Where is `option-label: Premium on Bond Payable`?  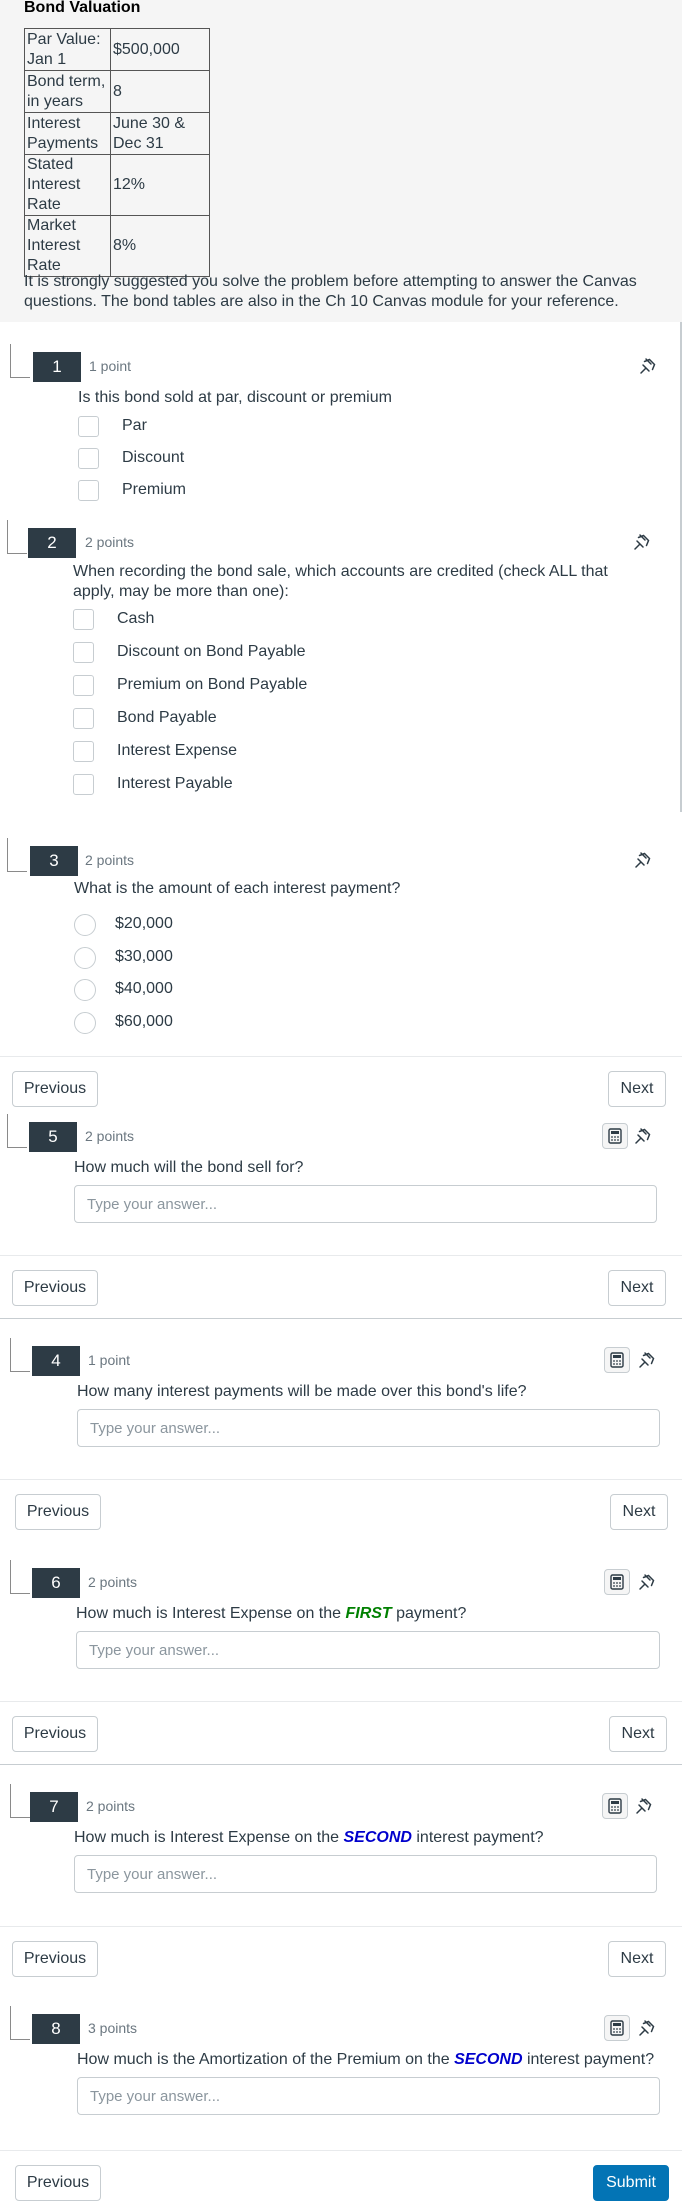
option-label: Premium on Bond Payable is located at coordinates (212, 684).